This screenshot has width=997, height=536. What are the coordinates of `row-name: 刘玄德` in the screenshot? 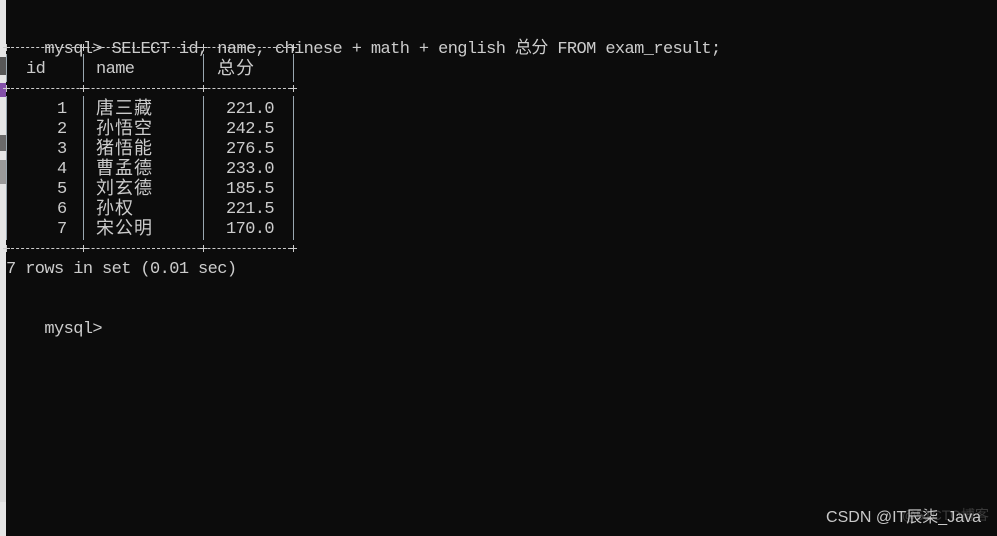 It's located at (124, 188).